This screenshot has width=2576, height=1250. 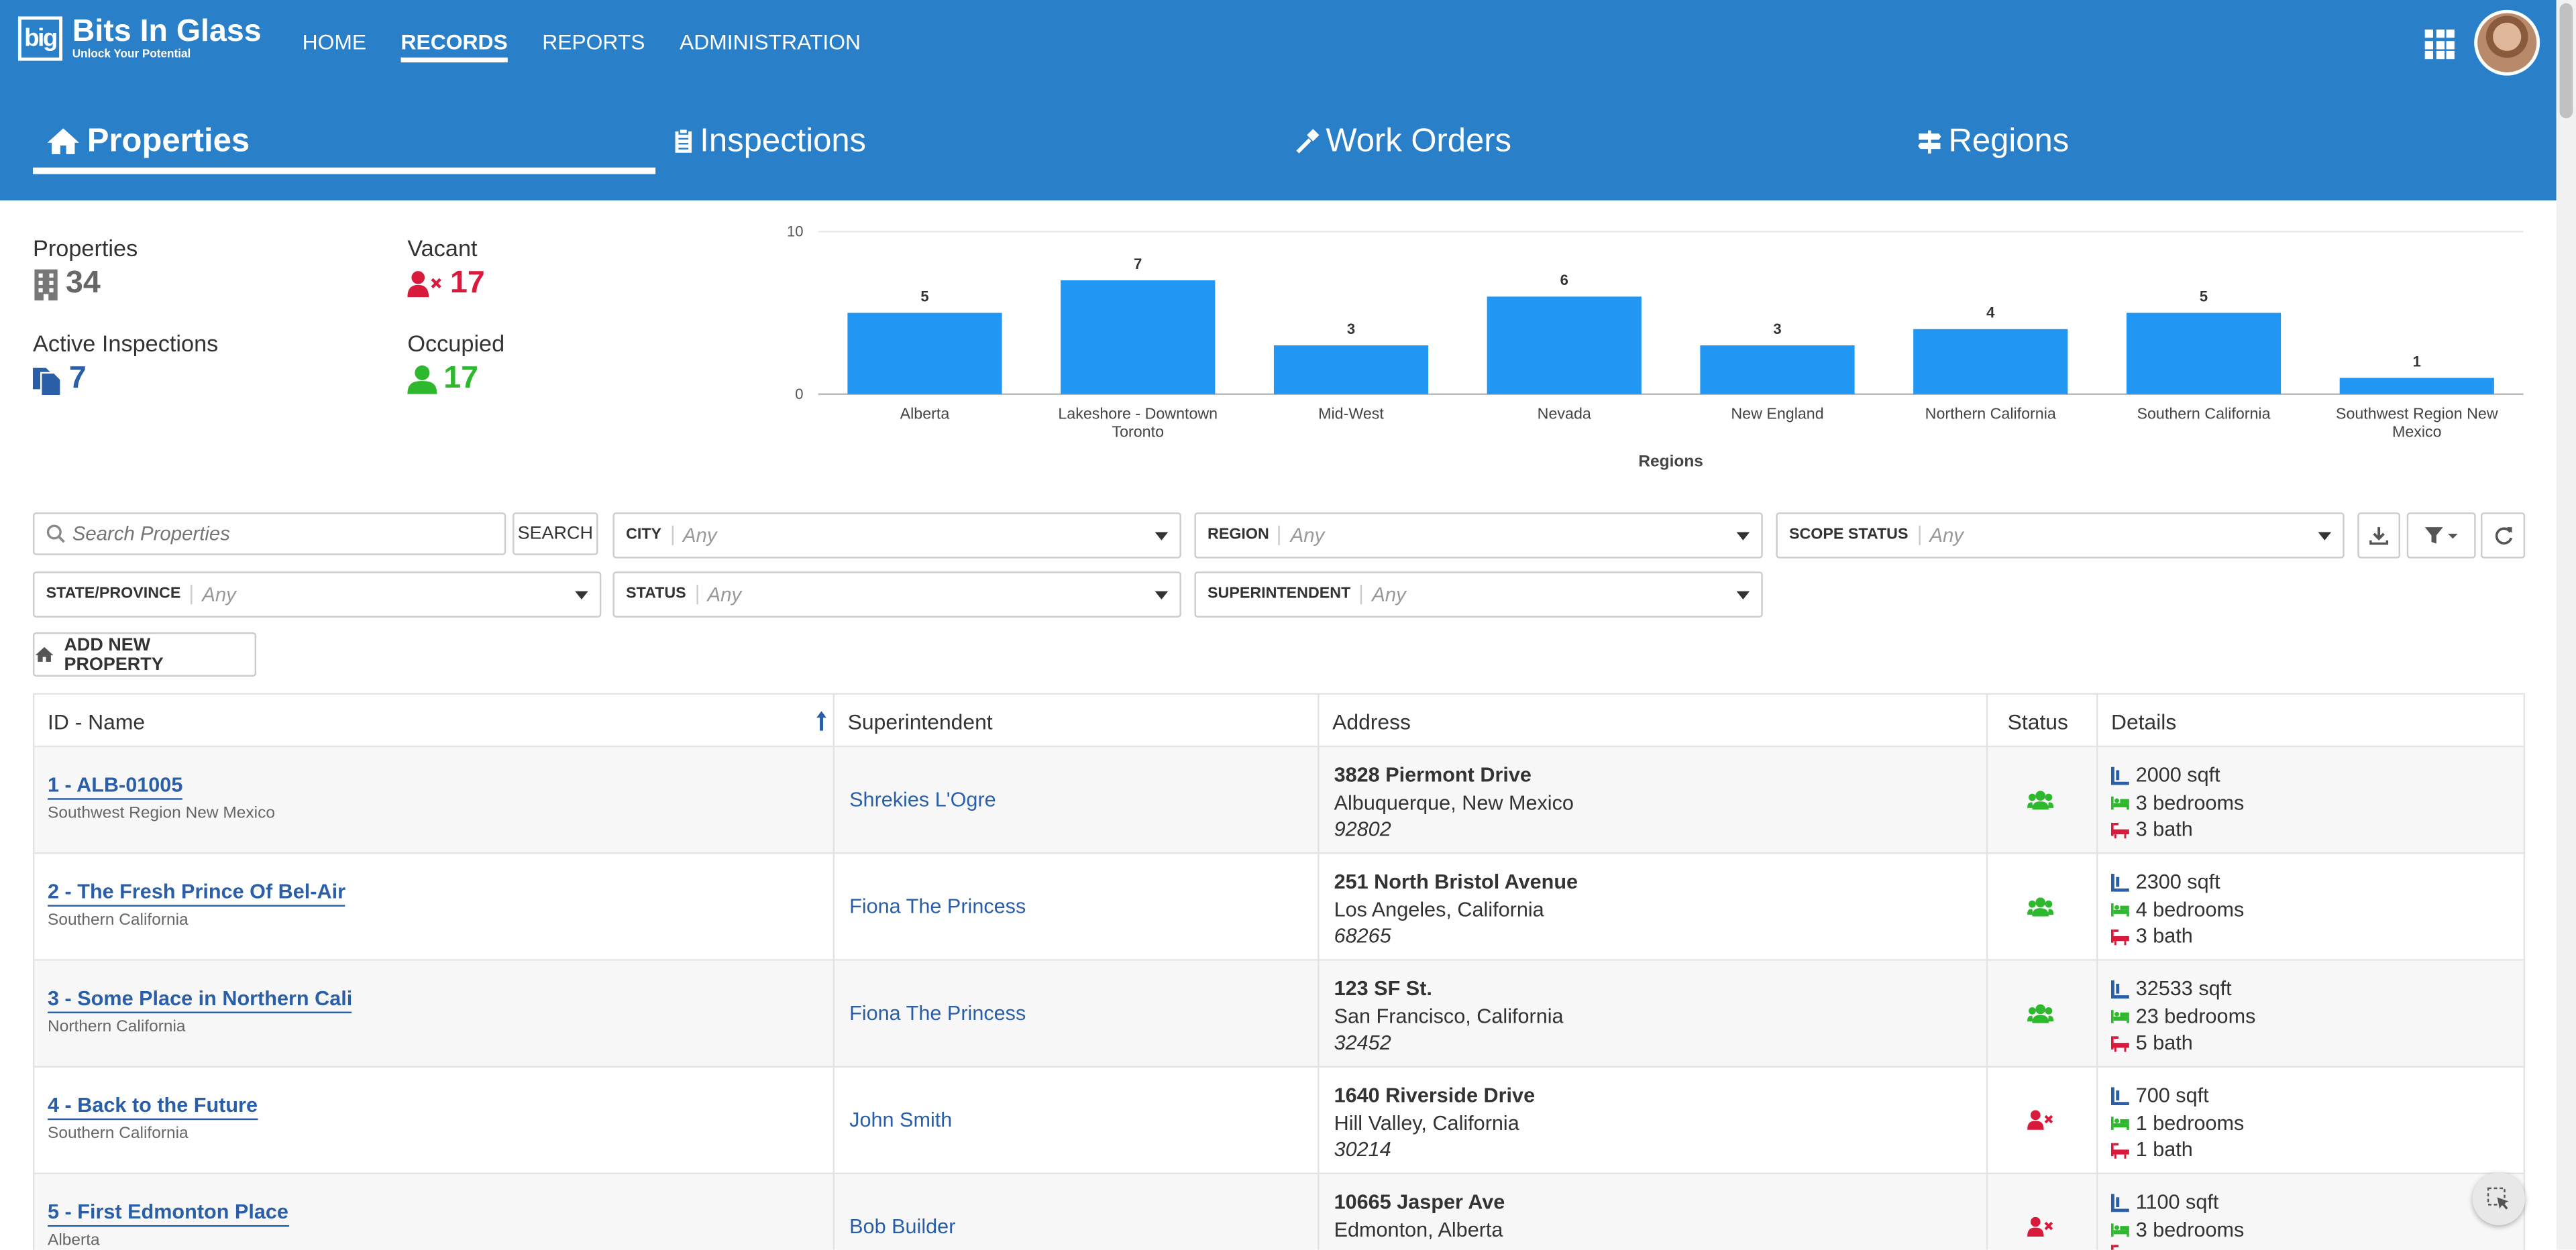 What do you see at coordinates (2183, 989) in the screenshot?
I see `detail-sqft: 32533 sqft` at bounding box center [2183, 989].